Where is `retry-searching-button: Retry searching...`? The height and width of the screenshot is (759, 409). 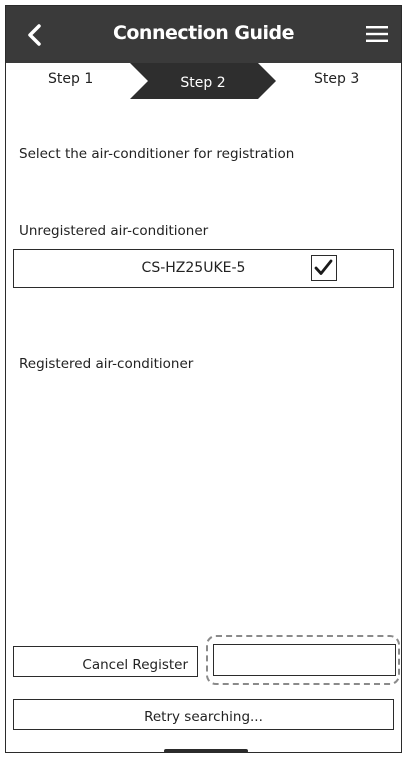 retry-searching-button: Retry searching... is located at coordinates (203, 714).